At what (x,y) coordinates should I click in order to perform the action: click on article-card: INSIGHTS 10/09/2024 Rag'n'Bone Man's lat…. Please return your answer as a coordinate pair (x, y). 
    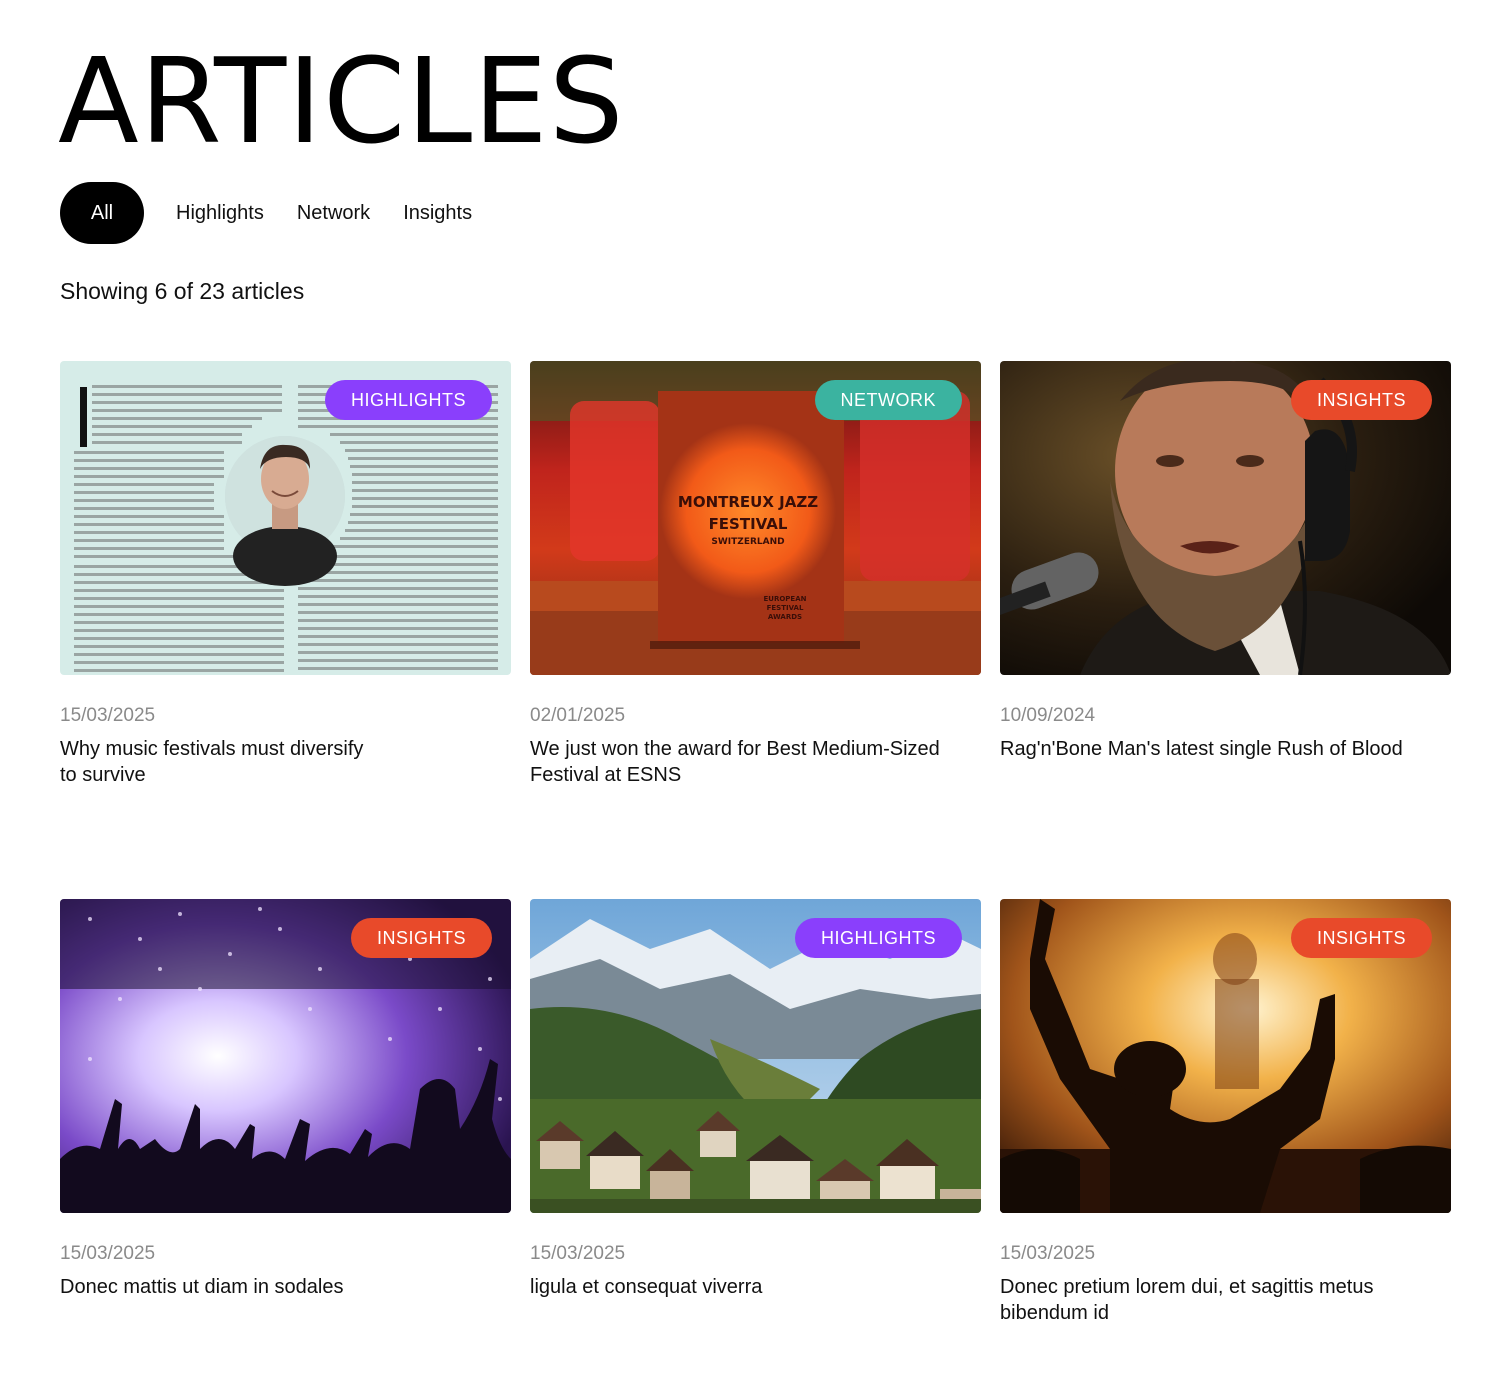
    Looking at the image, I should click on (1225, 630).